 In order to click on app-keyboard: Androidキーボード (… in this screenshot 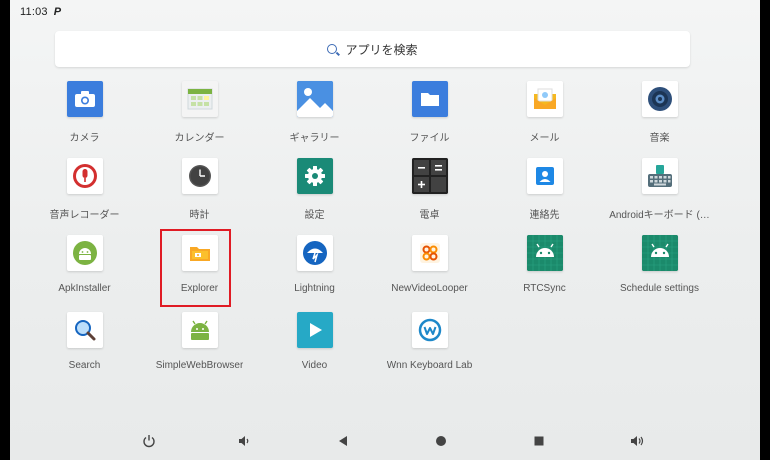, I will do `click(659, 196)`.